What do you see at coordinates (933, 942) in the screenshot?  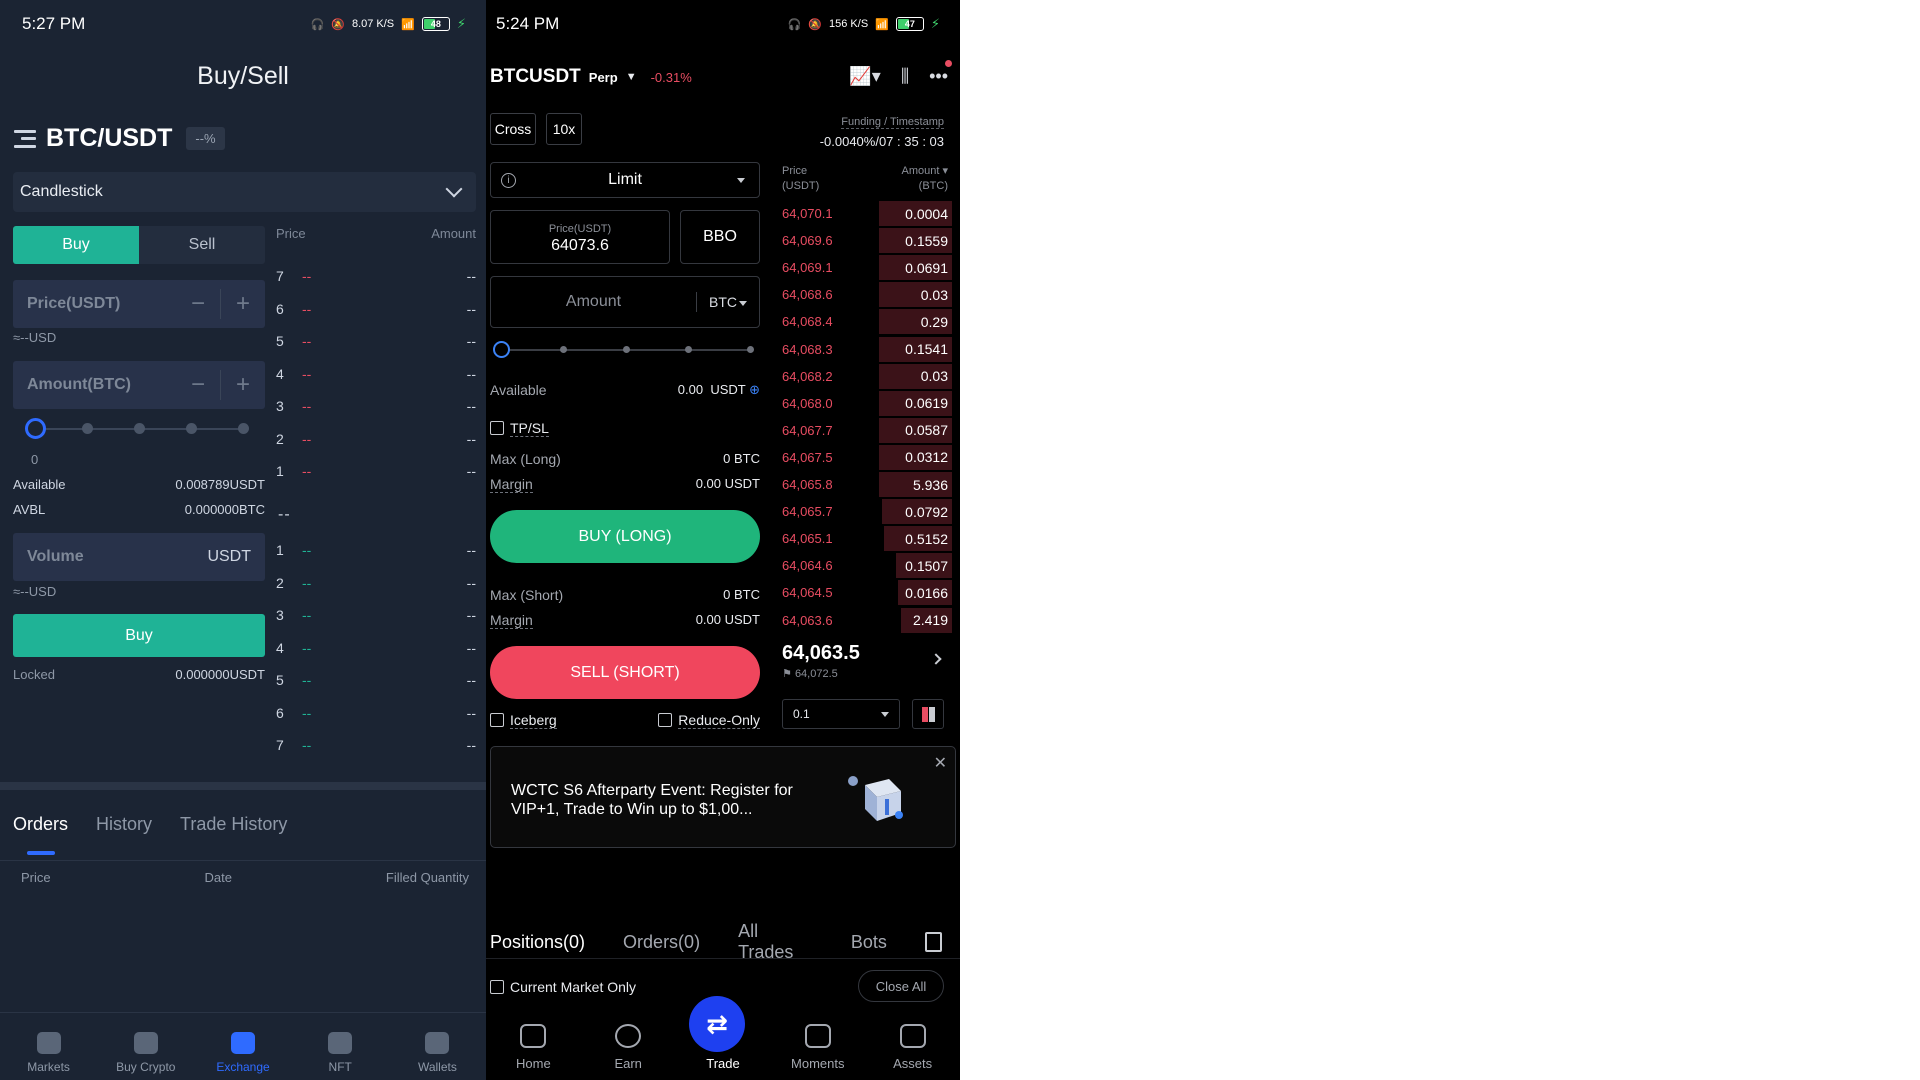 I see `document-icon` at bounding box center [933, 942].